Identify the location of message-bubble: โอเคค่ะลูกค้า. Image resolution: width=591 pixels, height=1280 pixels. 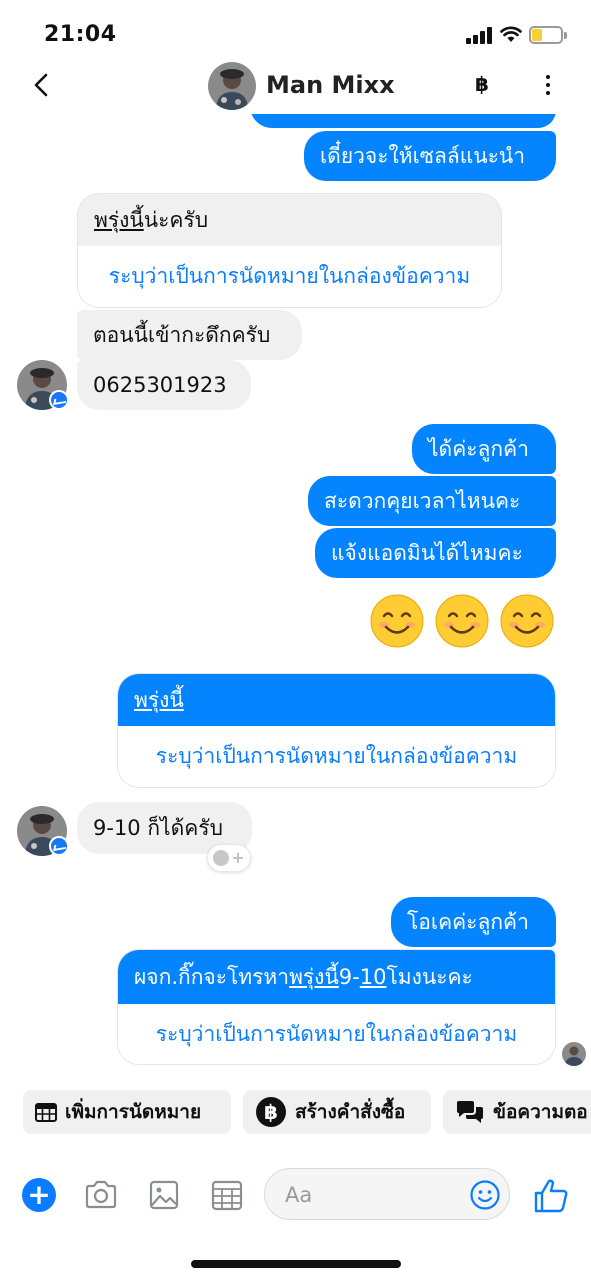
(473, 922).